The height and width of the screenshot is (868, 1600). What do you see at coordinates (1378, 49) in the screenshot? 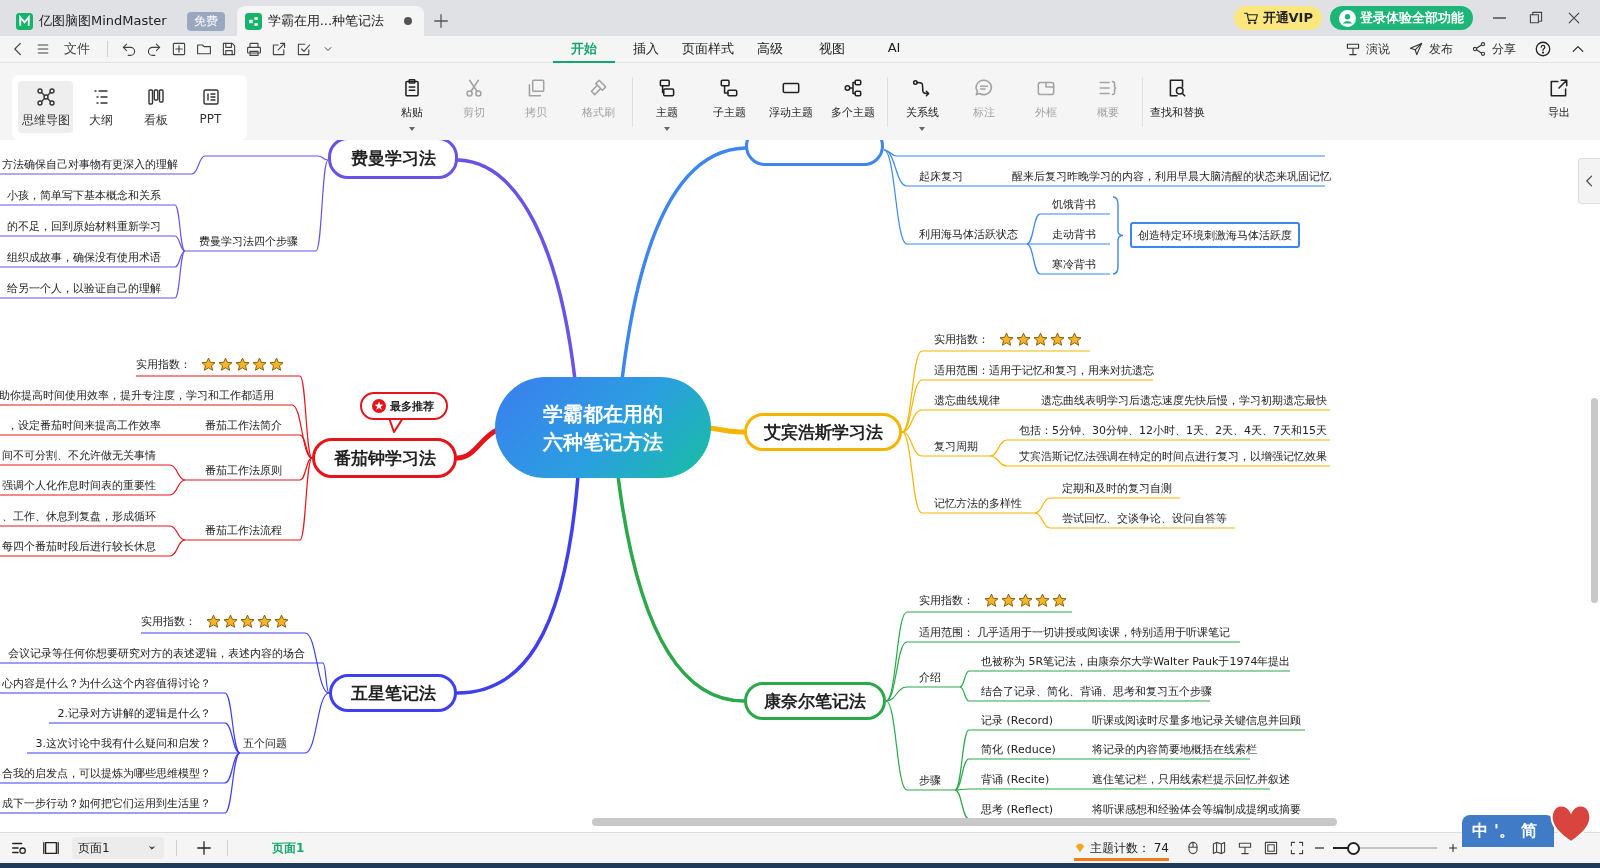
I see `action-link: 演说` at bounding box center [1378, 49].